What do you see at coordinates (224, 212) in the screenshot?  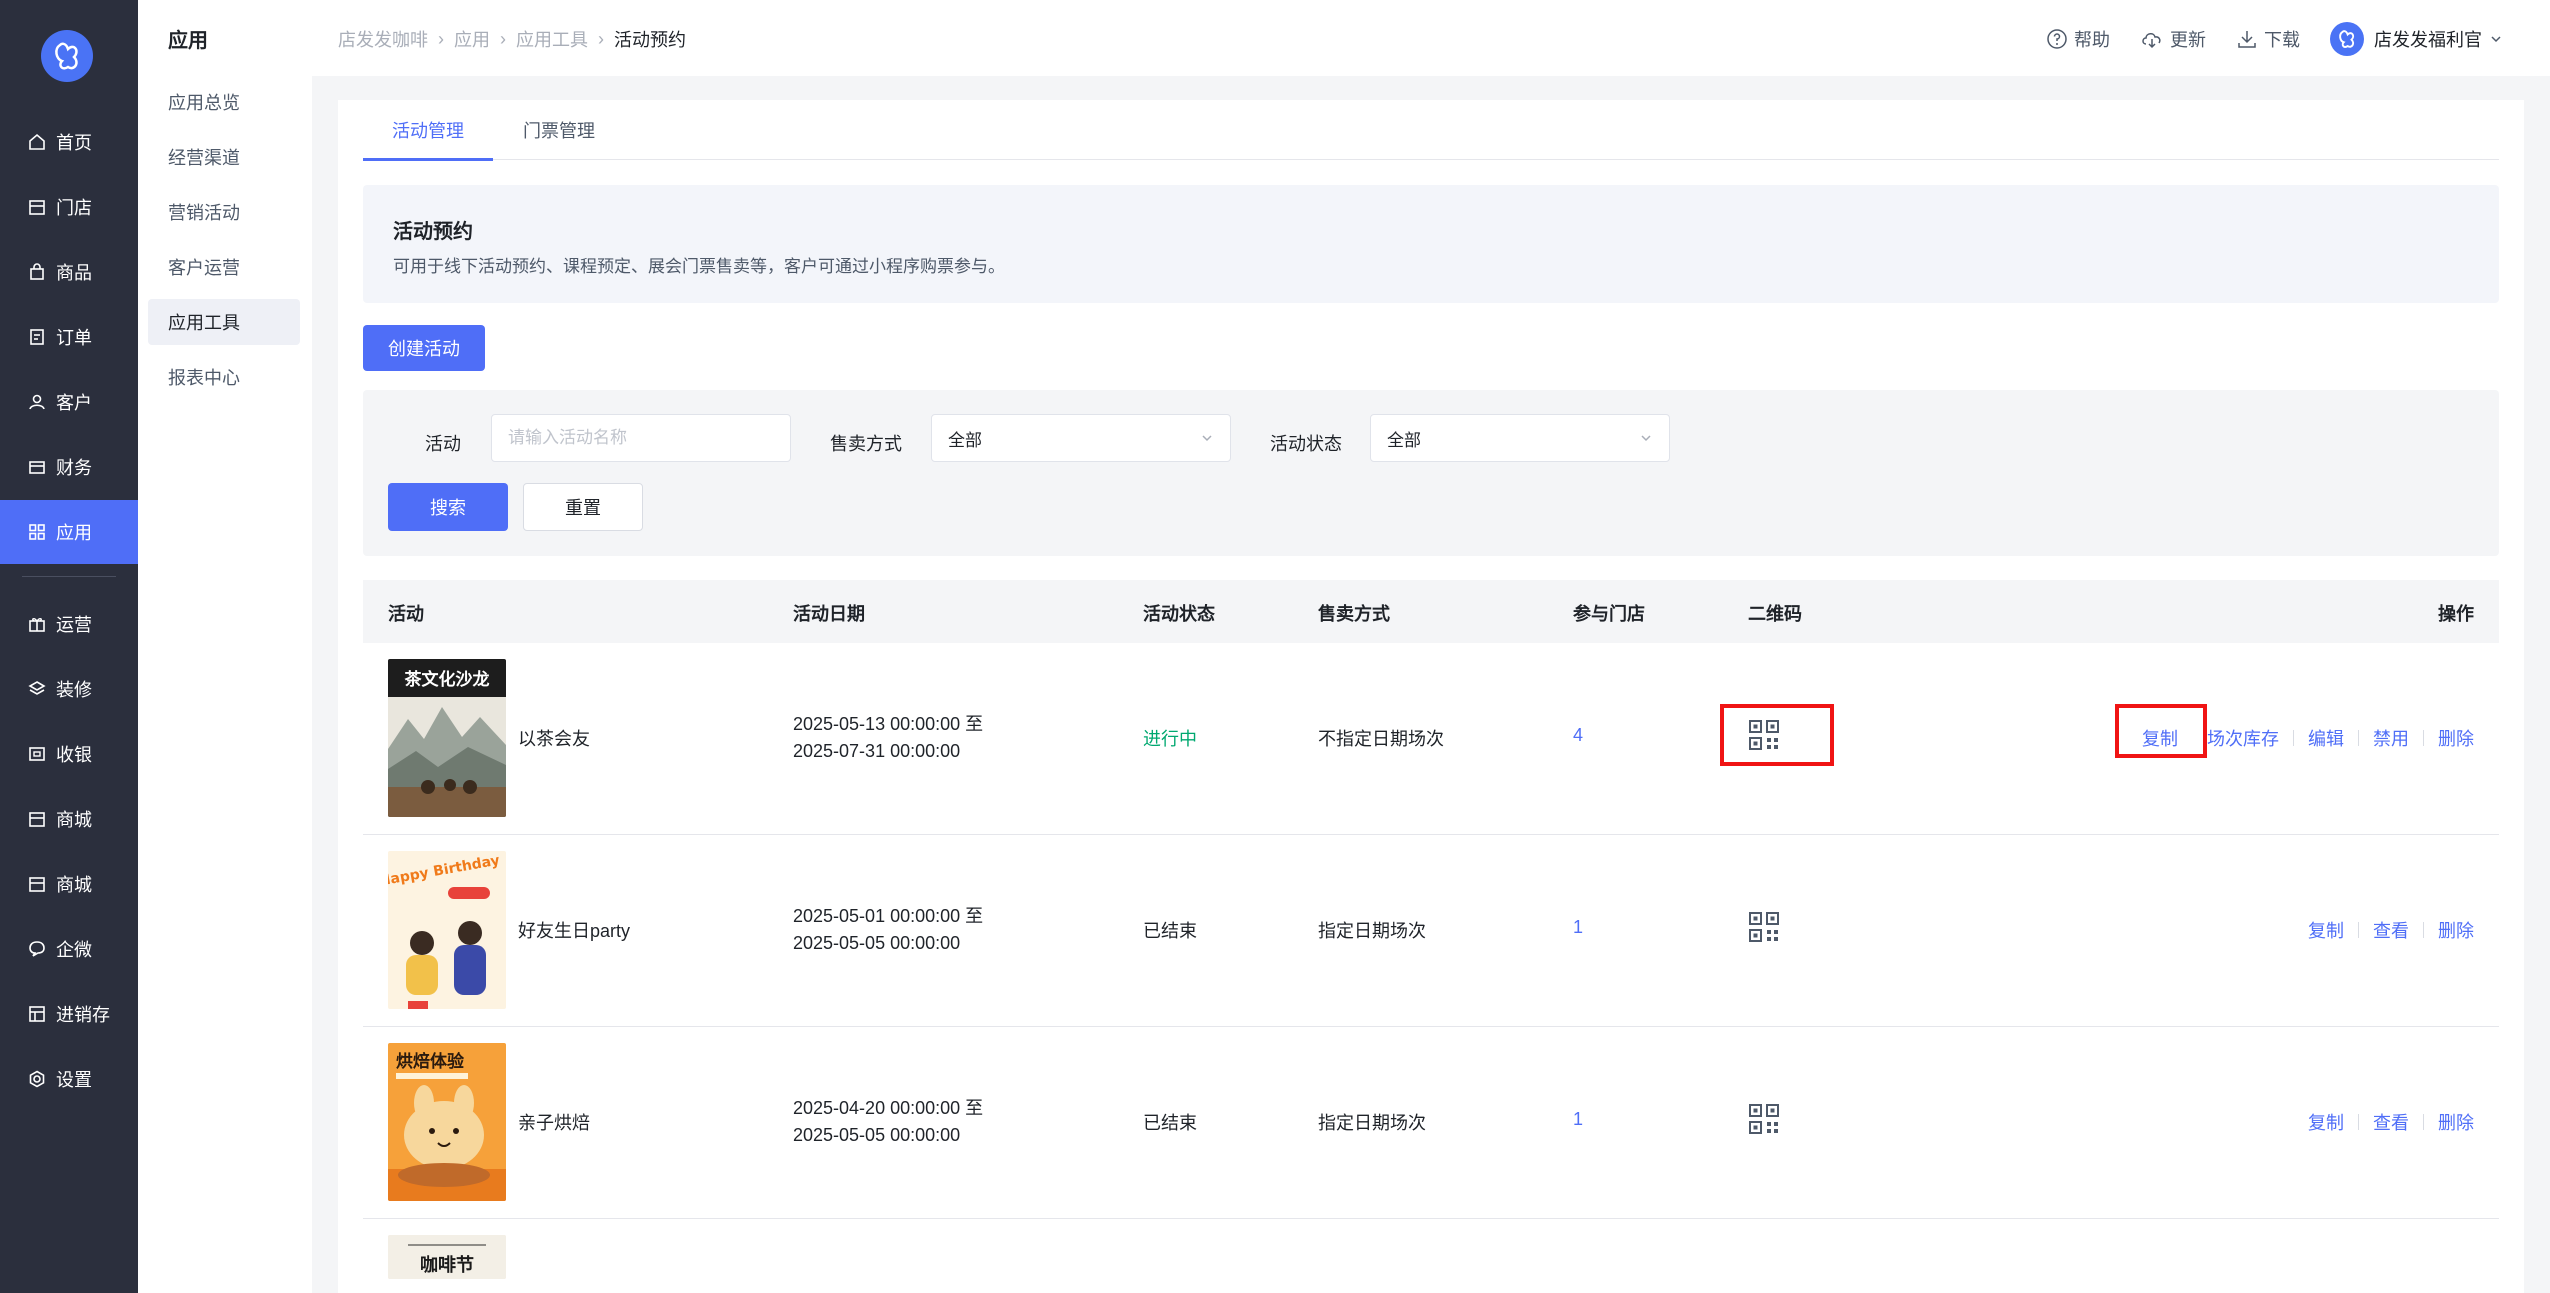 I see `subnav-item-marketing: 营销活动` at bounding box center [224, 212].